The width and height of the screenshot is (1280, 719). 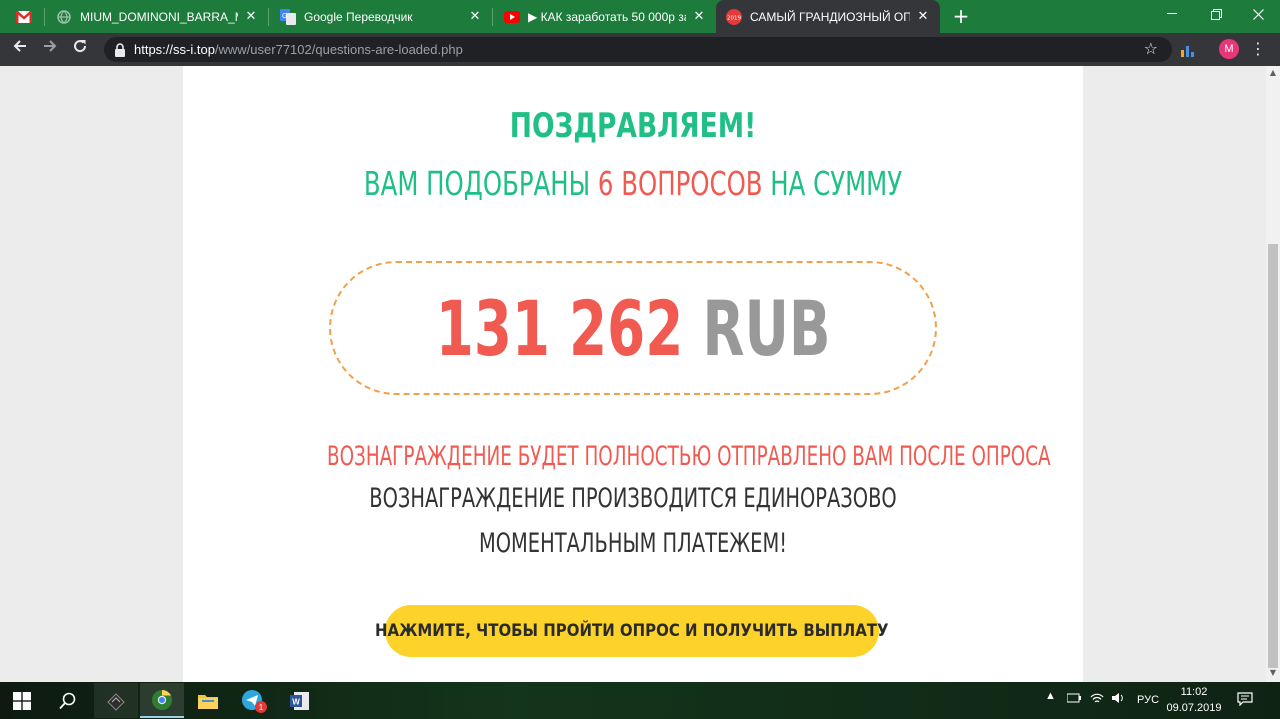 I want to click on tab-youtube: ▶ КАК заработать 50 000р за 2 ✕, so click(x=605, y=16).